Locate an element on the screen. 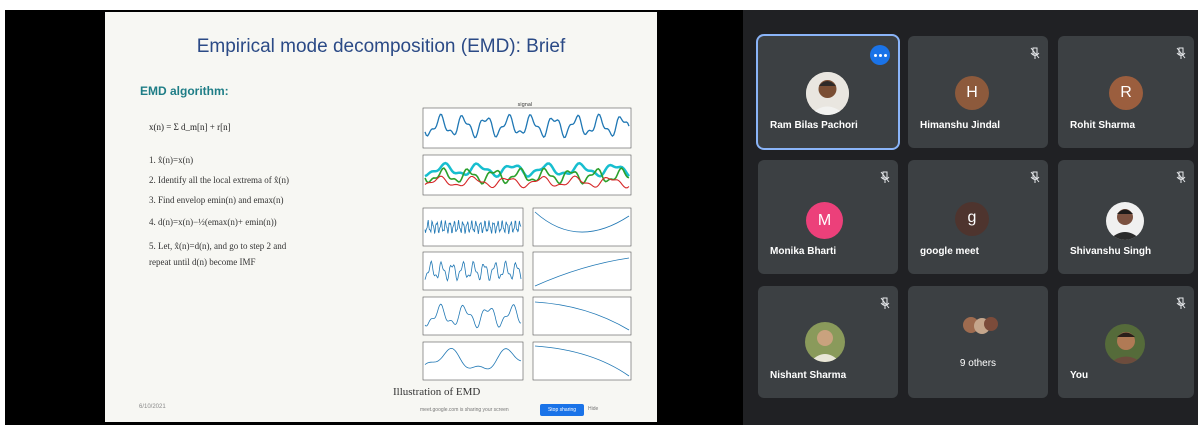  participant-tile-9-others: 9 others is located at coordinates (978, 342).